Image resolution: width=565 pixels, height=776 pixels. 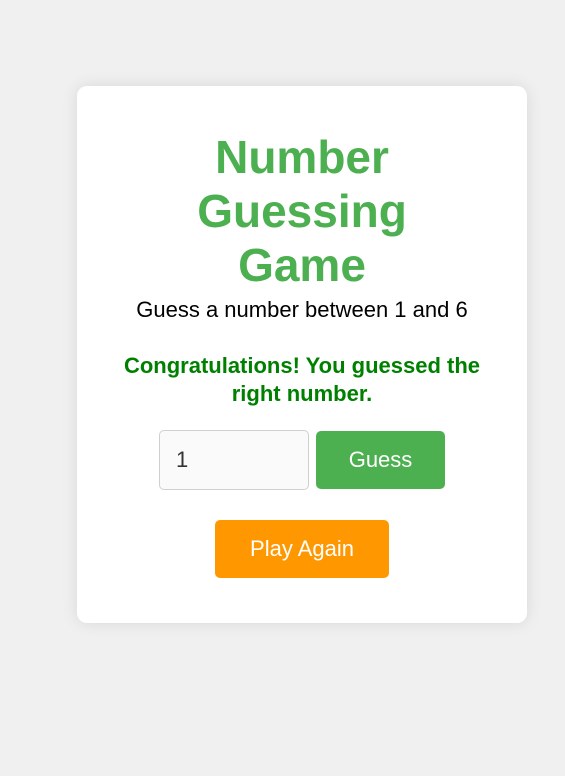 I want to click on play-again-button: Play Again, so click(x=302, y=549).